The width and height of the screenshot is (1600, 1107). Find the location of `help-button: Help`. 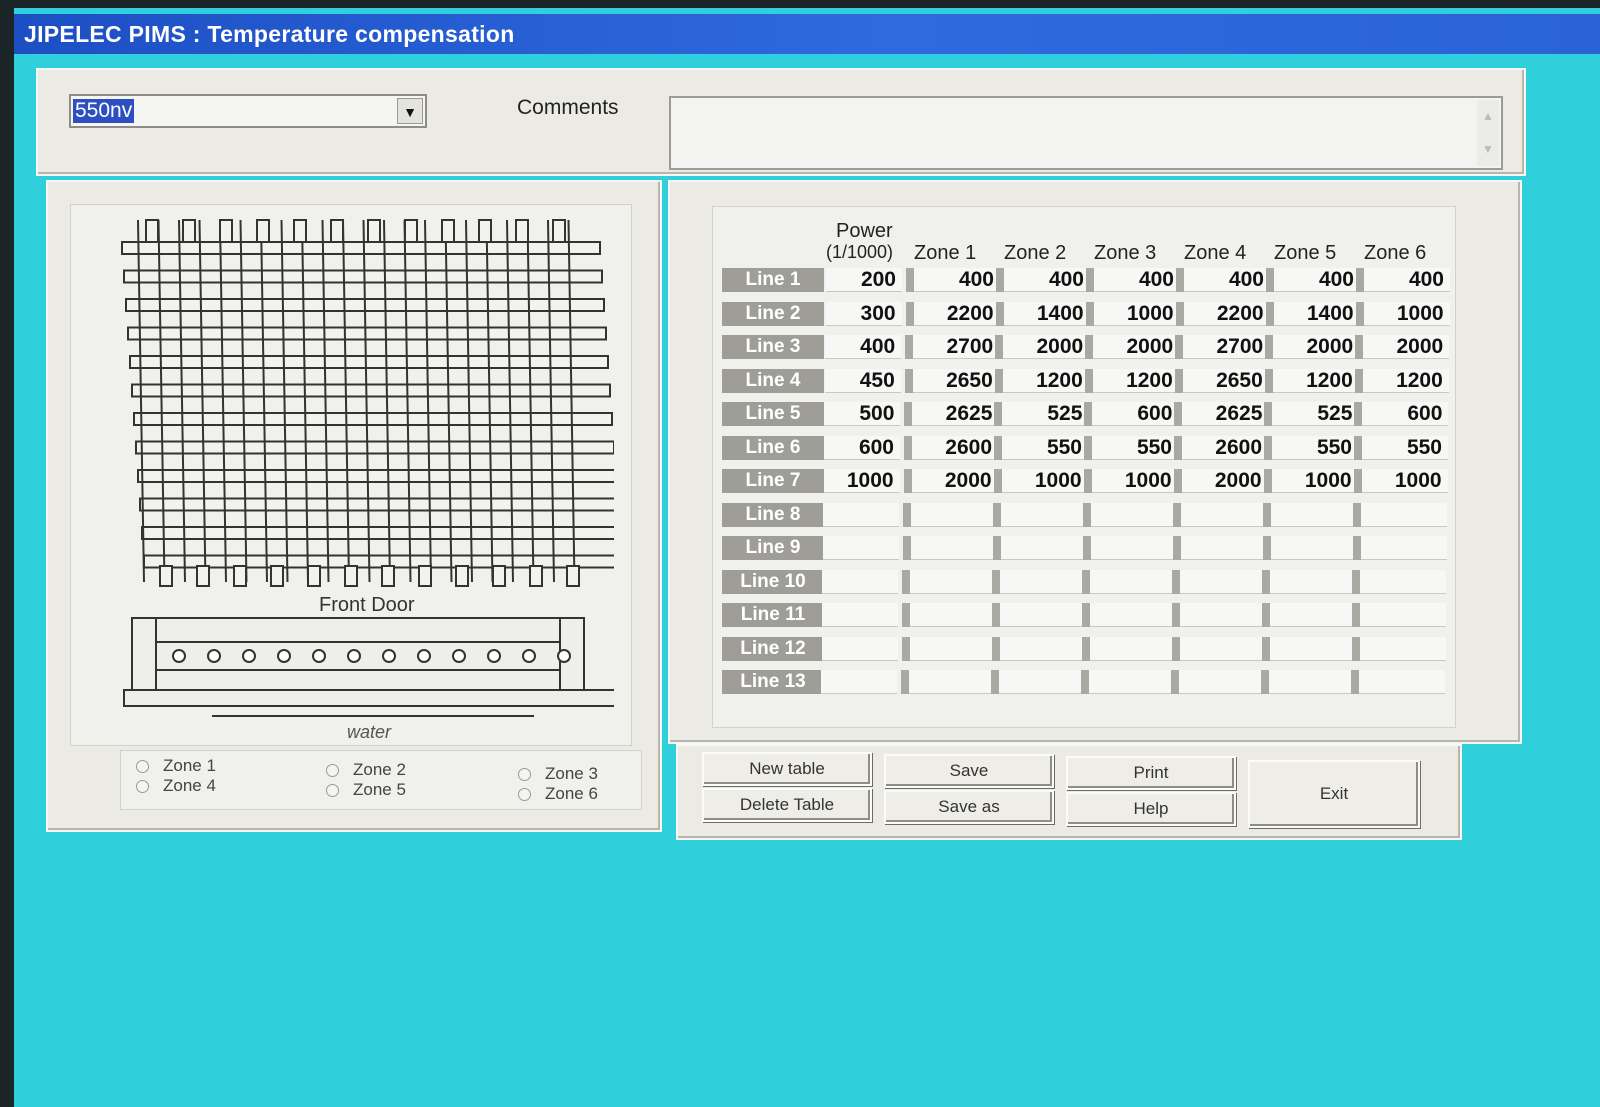

help-button: Help is located at coordinates (1151, 809).